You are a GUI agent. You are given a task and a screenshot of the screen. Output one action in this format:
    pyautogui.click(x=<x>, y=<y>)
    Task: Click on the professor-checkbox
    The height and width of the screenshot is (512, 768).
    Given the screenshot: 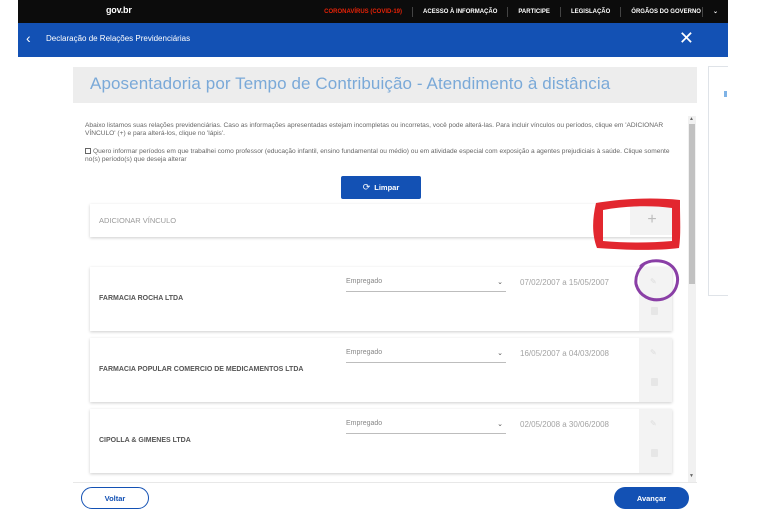 What is the action you would take?
    pyautogui.click(x=88, y=151)
    